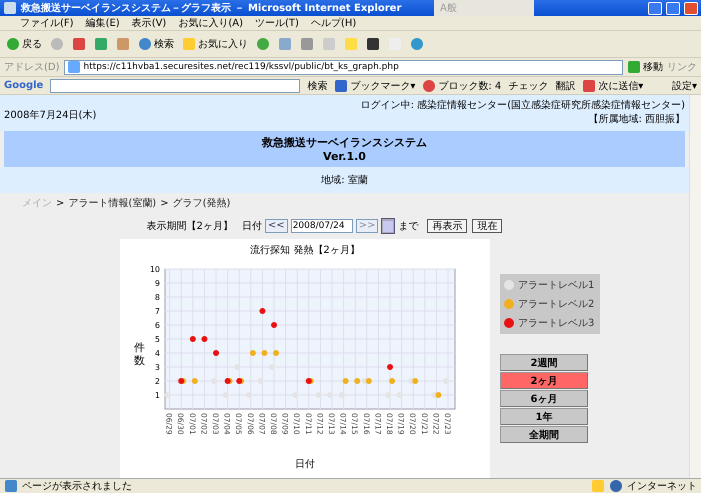 The image size is (701, 493). I want to click on legend-label: アラートレベル2, so click(556, 304).